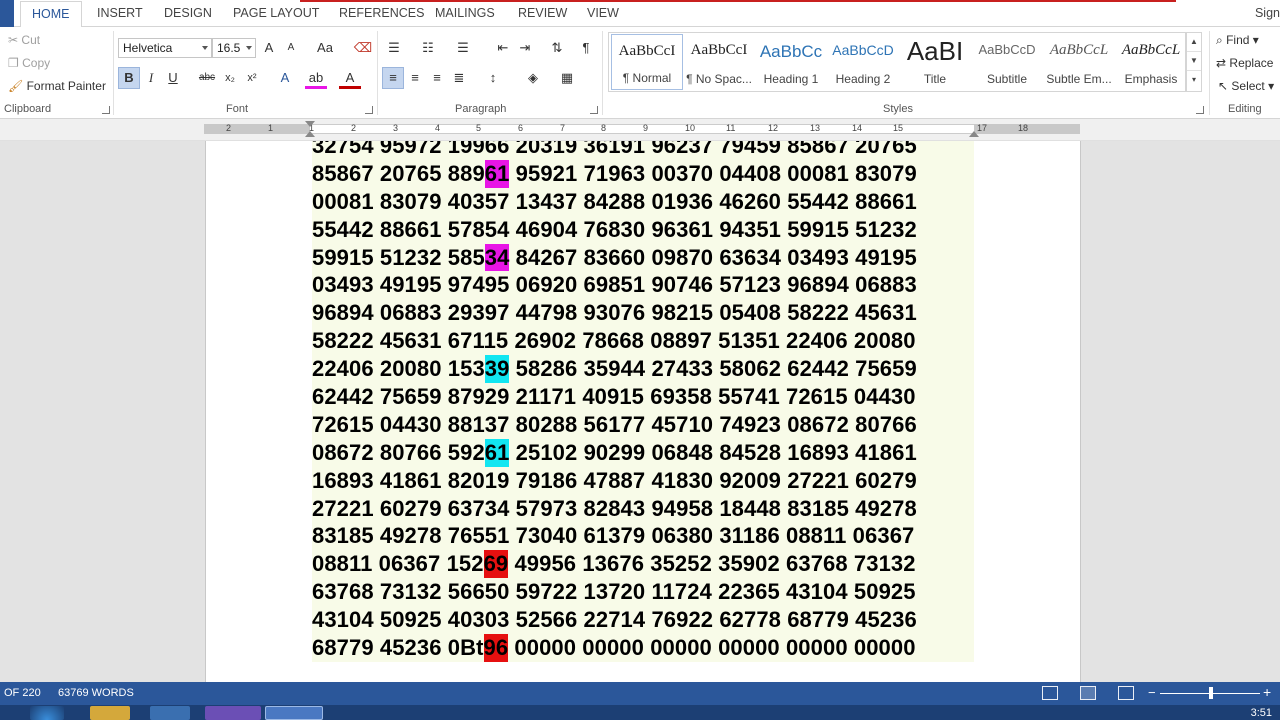 This screenshot has width=1280, height=720. Describe the element at coordinates (428, 48) in the screenshot. I see `numbering-button: ☷` at that location.